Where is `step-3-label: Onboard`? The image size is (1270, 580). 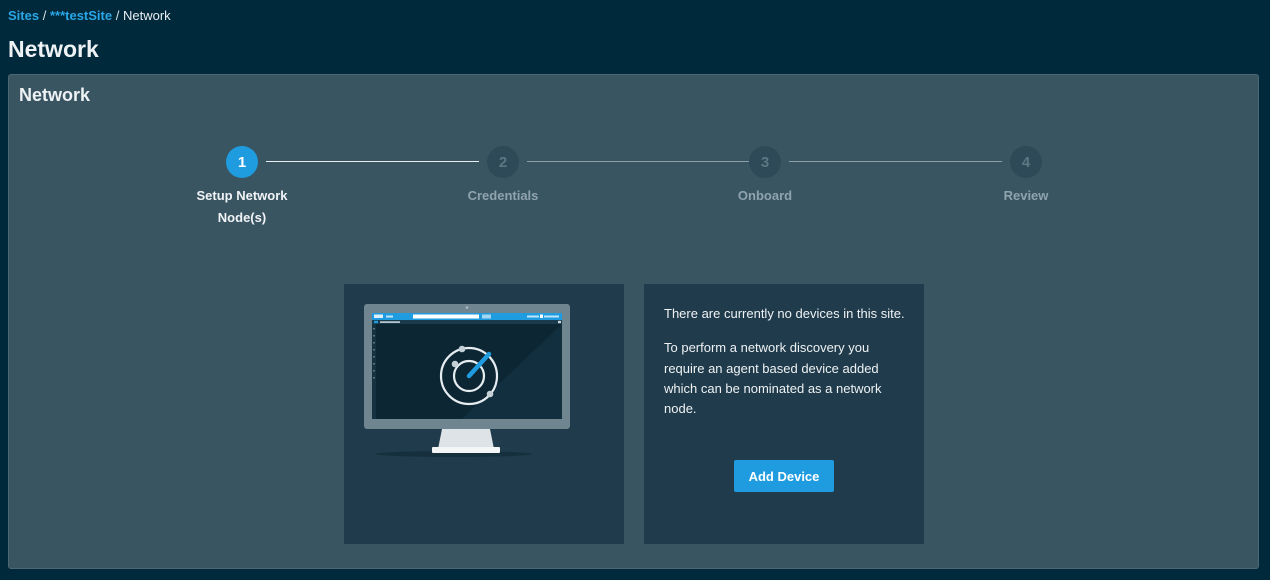 step-3-label: Onboard is located at coordinates (765, 195).